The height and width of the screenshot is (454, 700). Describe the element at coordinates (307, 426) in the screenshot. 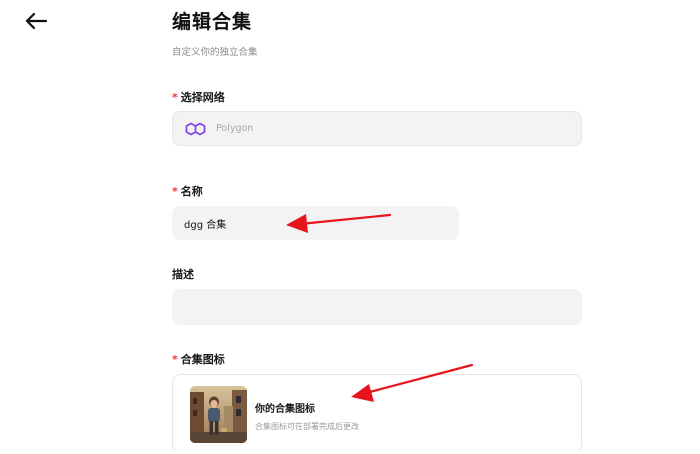

I see `collection-icon-hint: 合集图标可在部署完成后更改` at that location.